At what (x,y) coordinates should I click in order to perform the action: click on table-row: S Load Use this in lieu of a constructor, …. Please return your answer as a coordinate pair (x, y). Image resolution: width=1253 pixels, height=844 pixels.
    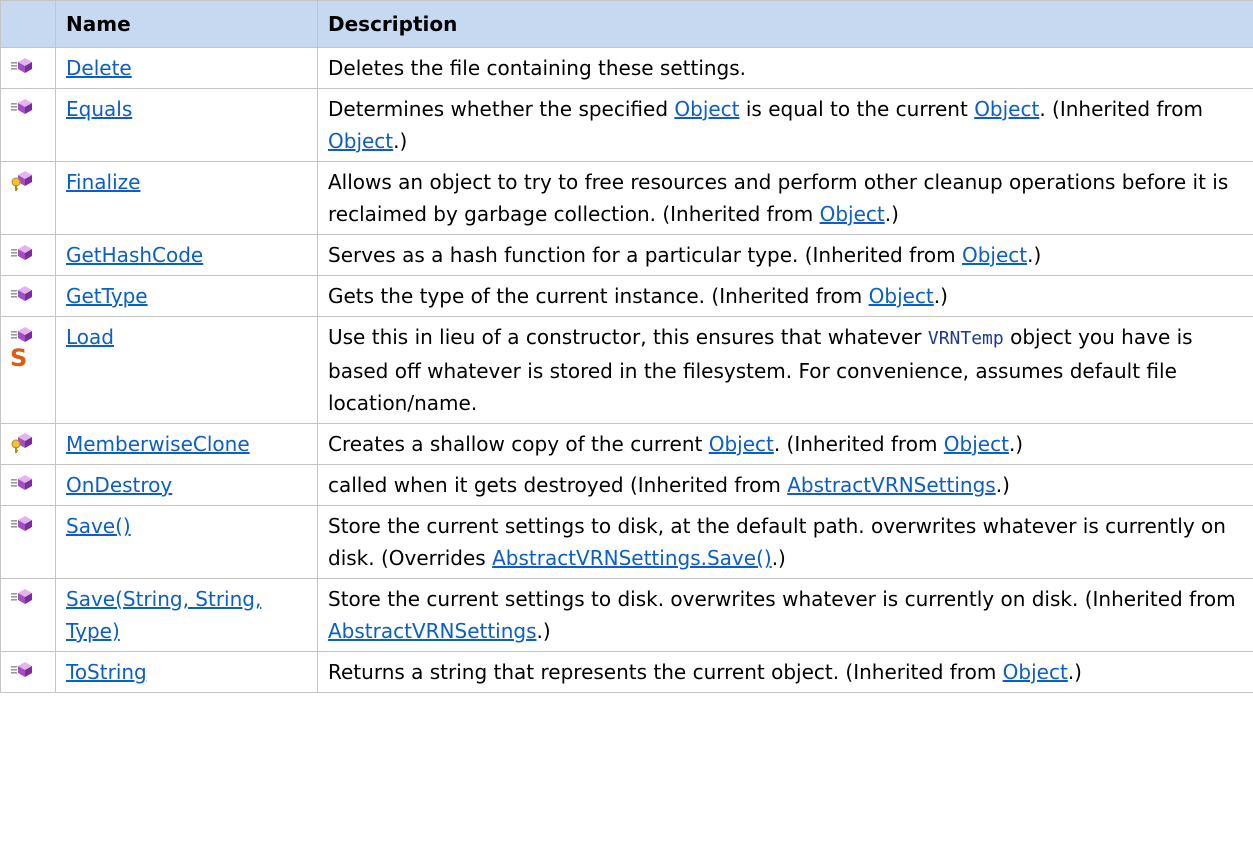
    Looking at the image, I should click on (626, 370).